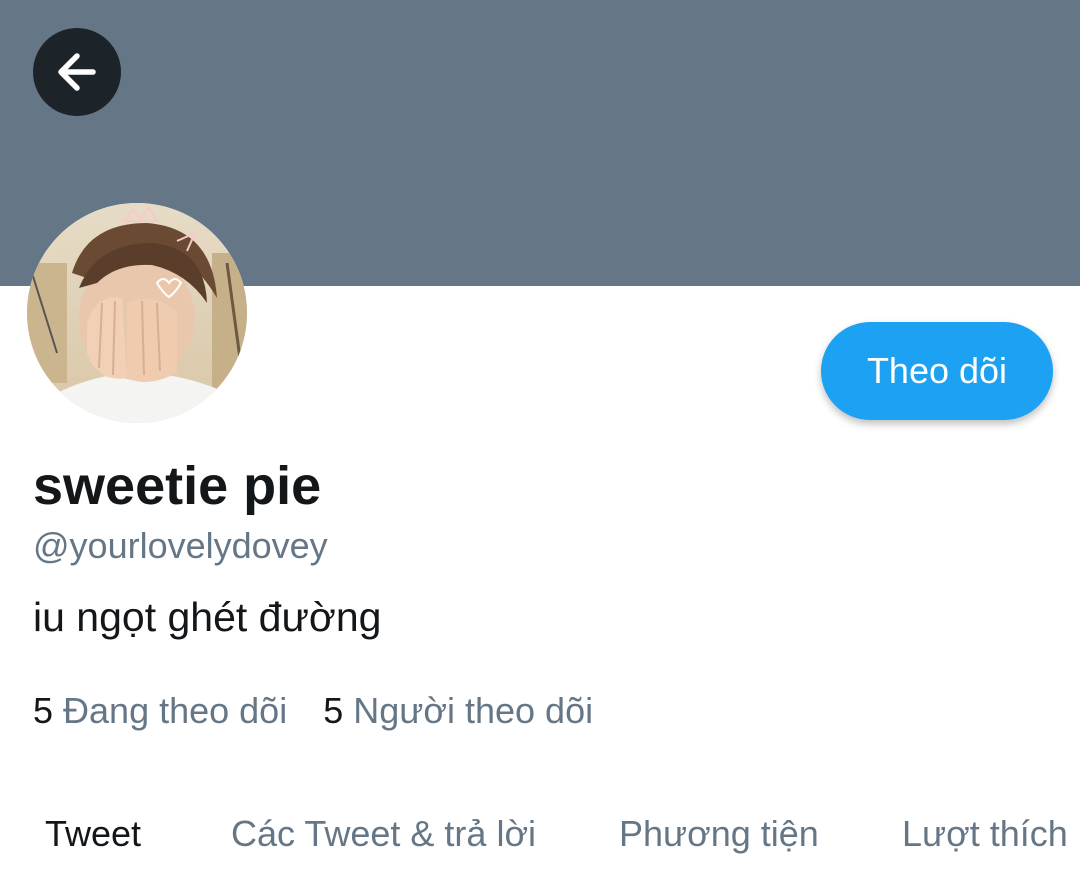 The width and height of the screenshot is (1080, 887). I want to click on avatar-photo, so click(137, 313).